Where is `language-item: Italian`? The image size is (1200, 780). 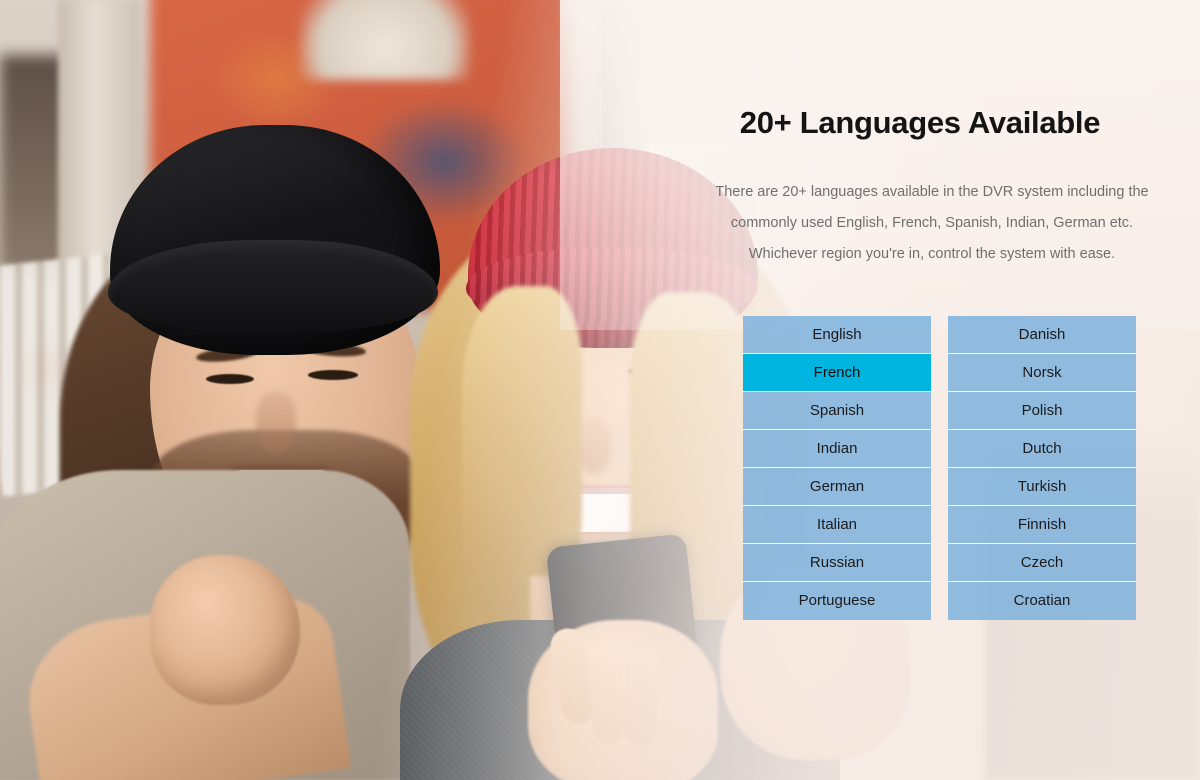 language-item: Italian is located at coordinates (837, 525).